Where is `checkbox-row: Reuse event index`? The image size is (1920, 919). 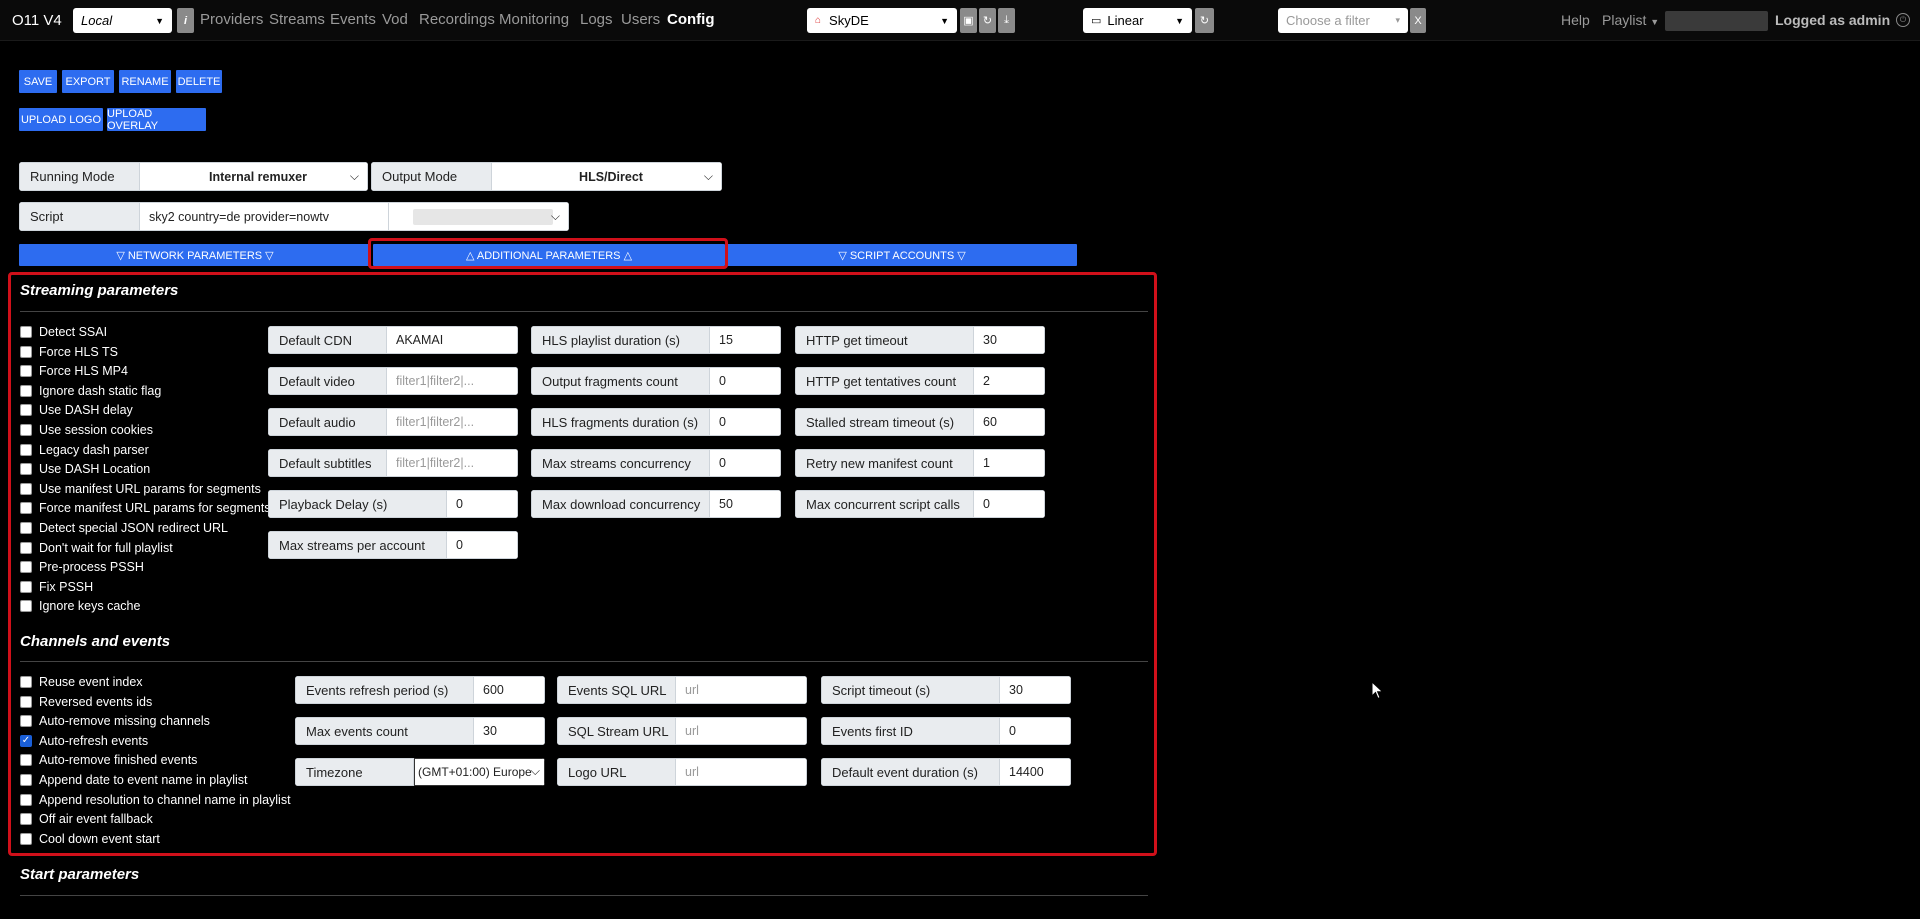 checkbox-row: Reuse event index is located at coordinates (81, 682).